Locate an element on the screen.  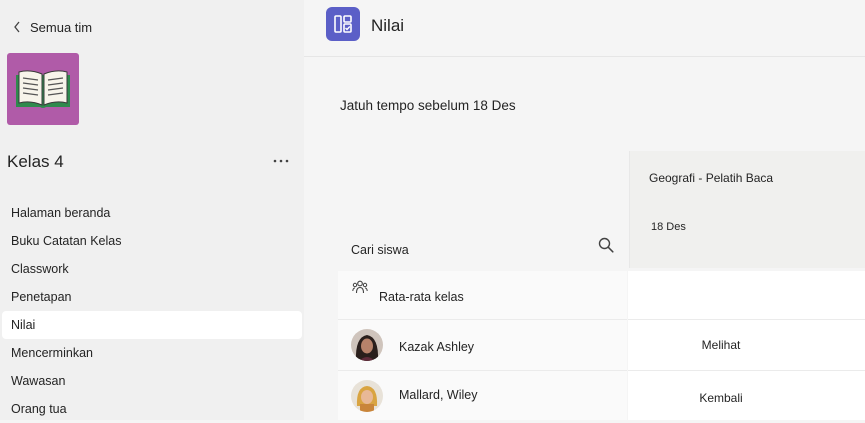
class-average-label: Rata-rata kelas is located at coordinates (421, 297).